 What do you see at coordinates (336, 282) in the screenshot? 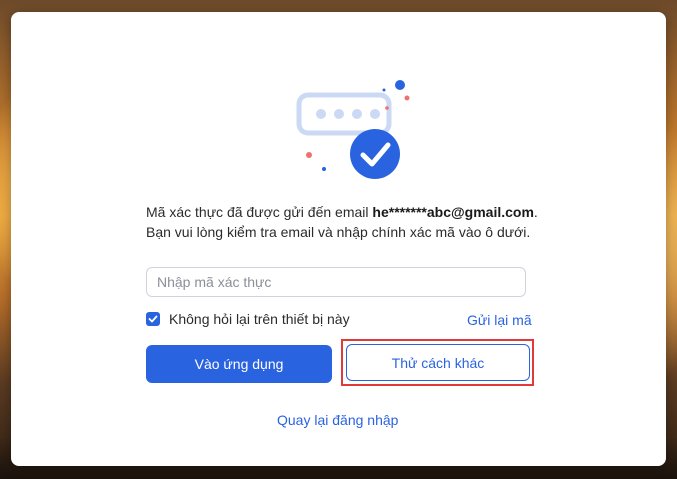
I see `verification-code-input` at bounding box center [336, 282].